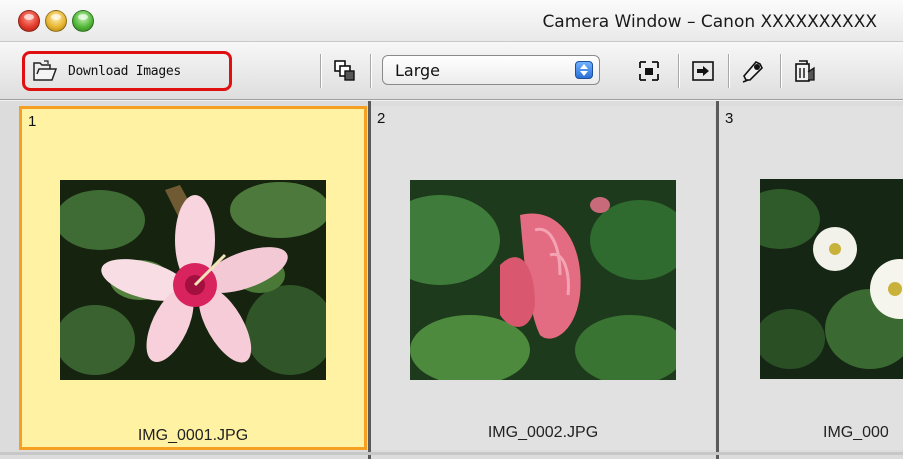  Describe the element at coordinates (543, 432) in the screenshot. I see `thumbnail-filename: IMG_0002.JPG` at that location.